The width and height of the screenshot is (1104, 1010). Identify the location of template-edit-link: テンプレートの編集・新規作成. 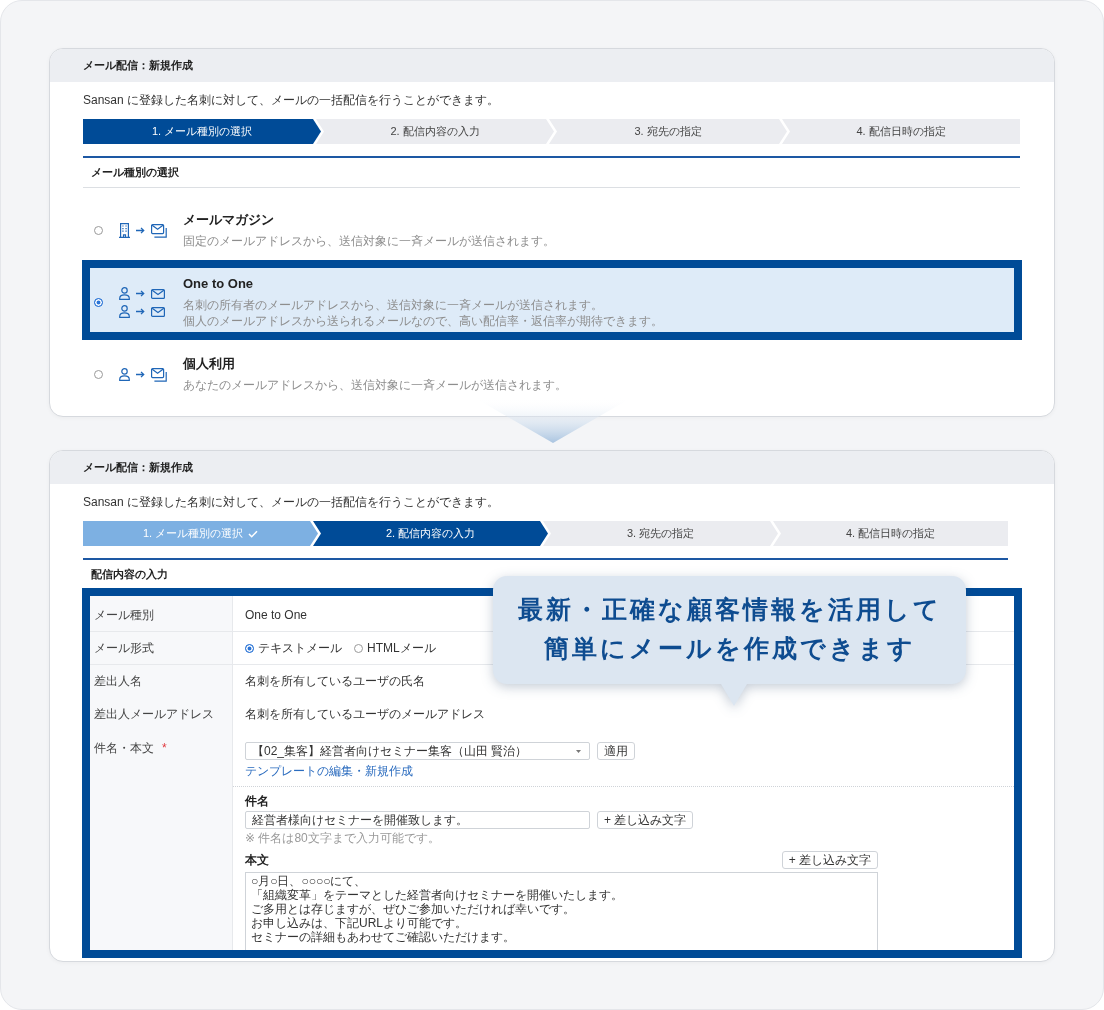
(329, 771).